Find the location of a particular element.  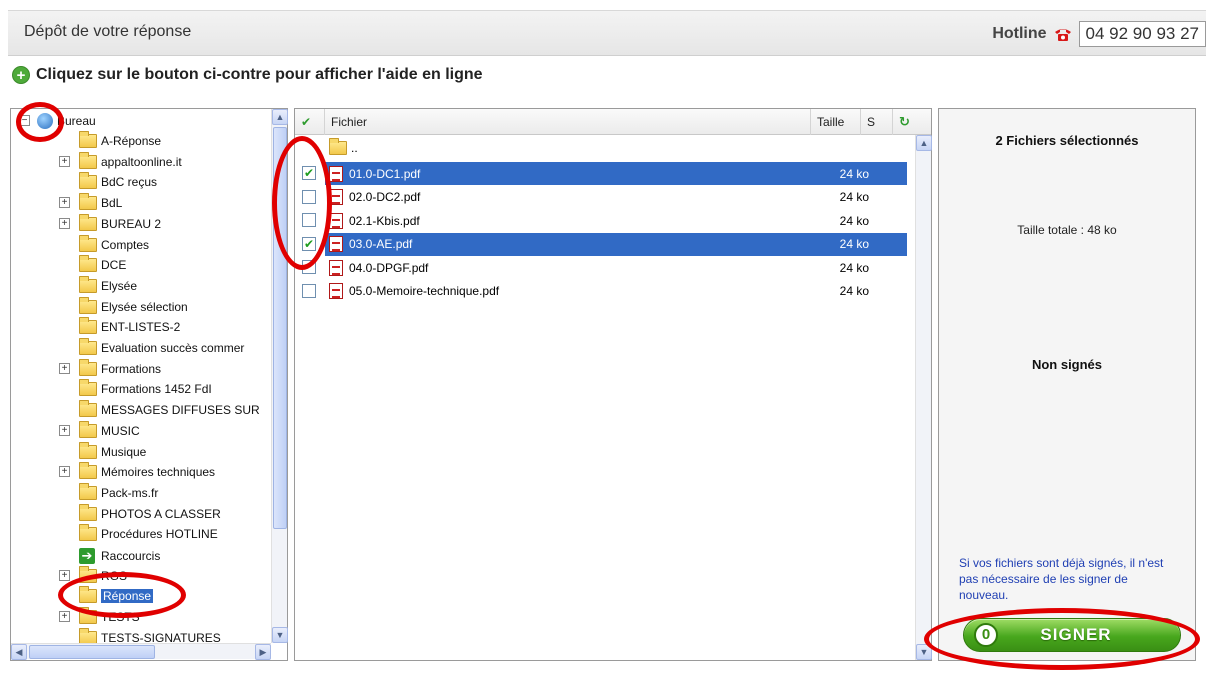

tree-item-label: RGS is located at coordinates (114, 575).